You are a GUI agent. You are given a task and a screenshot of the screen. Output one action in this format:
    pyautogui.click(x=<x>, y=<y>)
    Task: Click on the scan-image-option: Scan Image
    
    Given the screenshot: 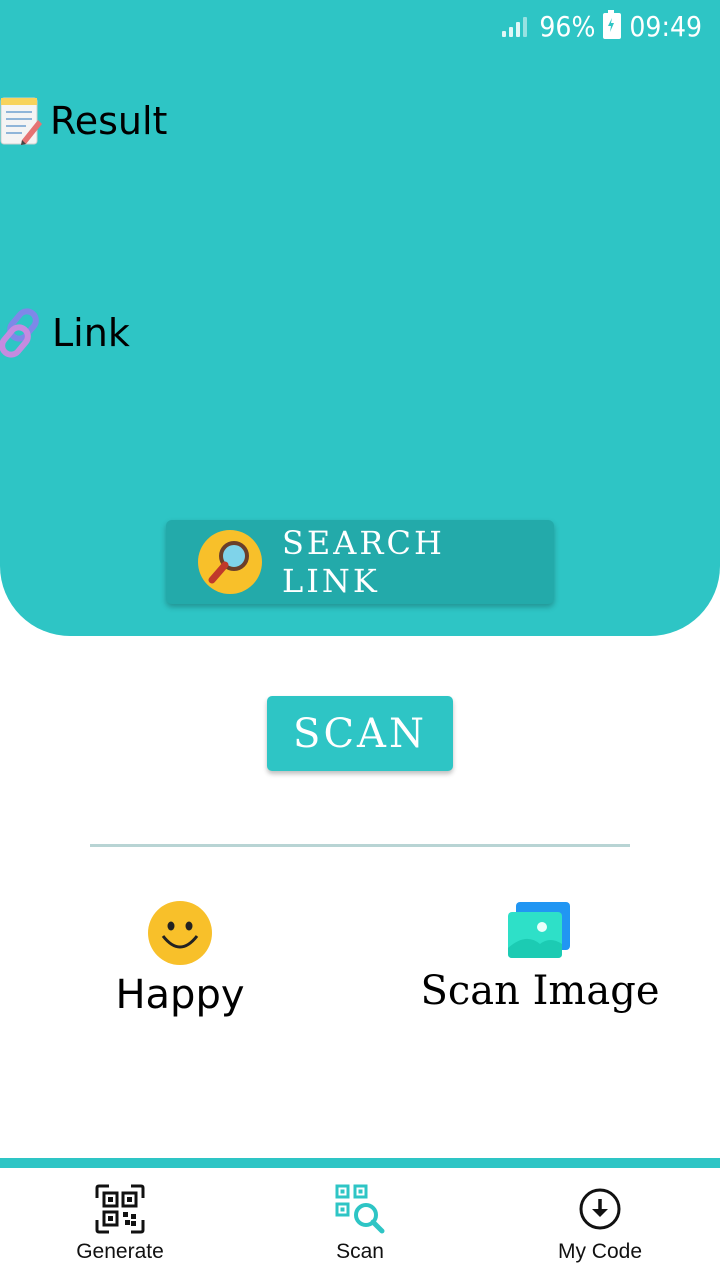 What is the action you would take?
    pyautogui.click(x=540, y=957)
    